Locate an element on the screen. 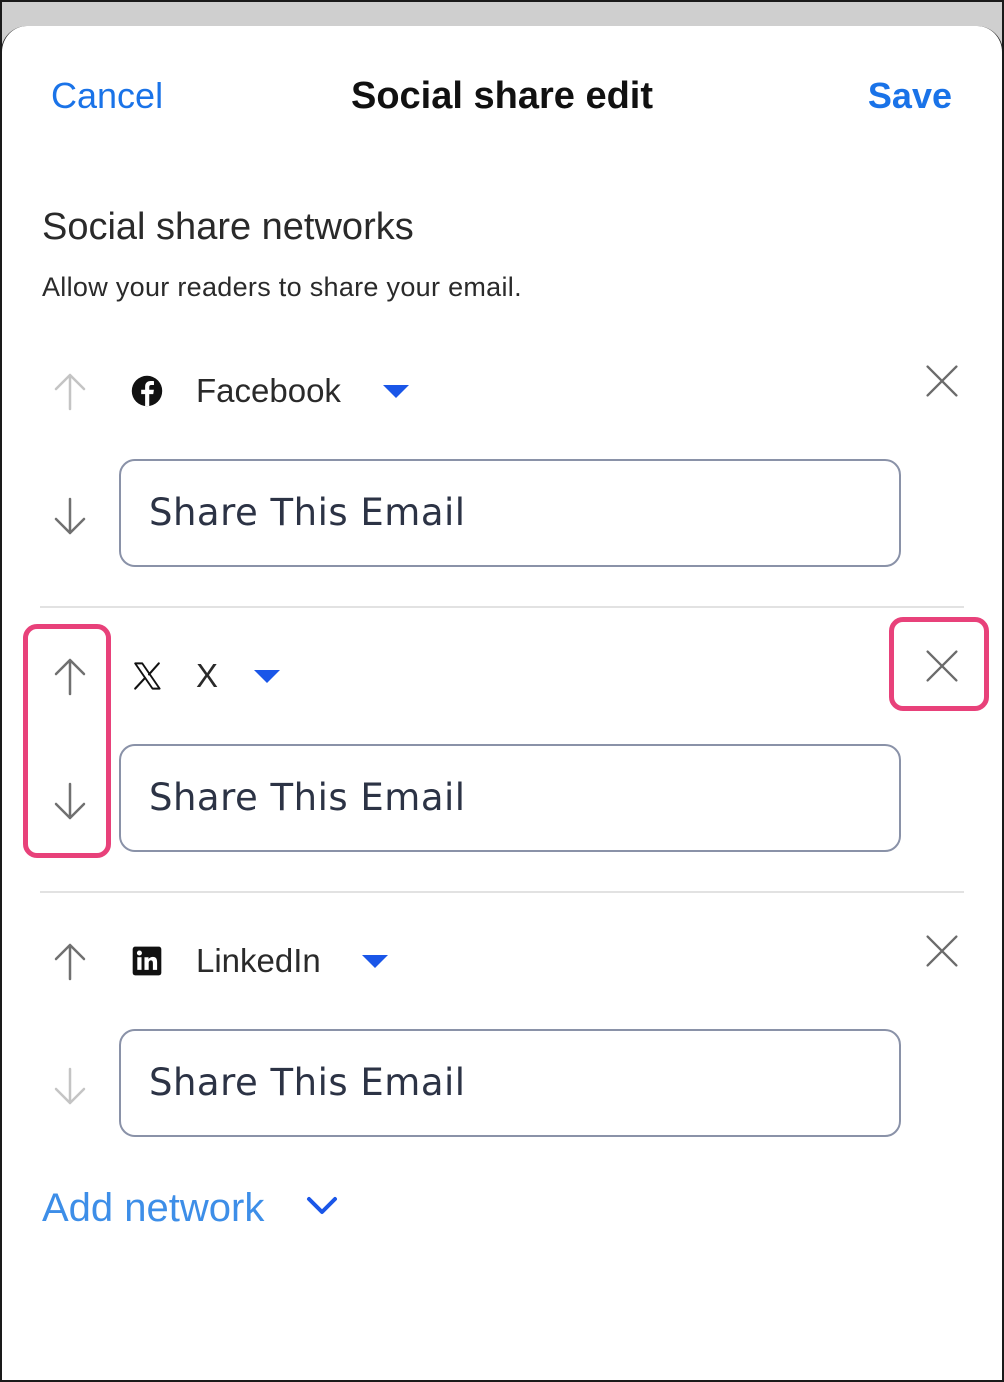  linkedin-icon is located at coordinates (147, 961).